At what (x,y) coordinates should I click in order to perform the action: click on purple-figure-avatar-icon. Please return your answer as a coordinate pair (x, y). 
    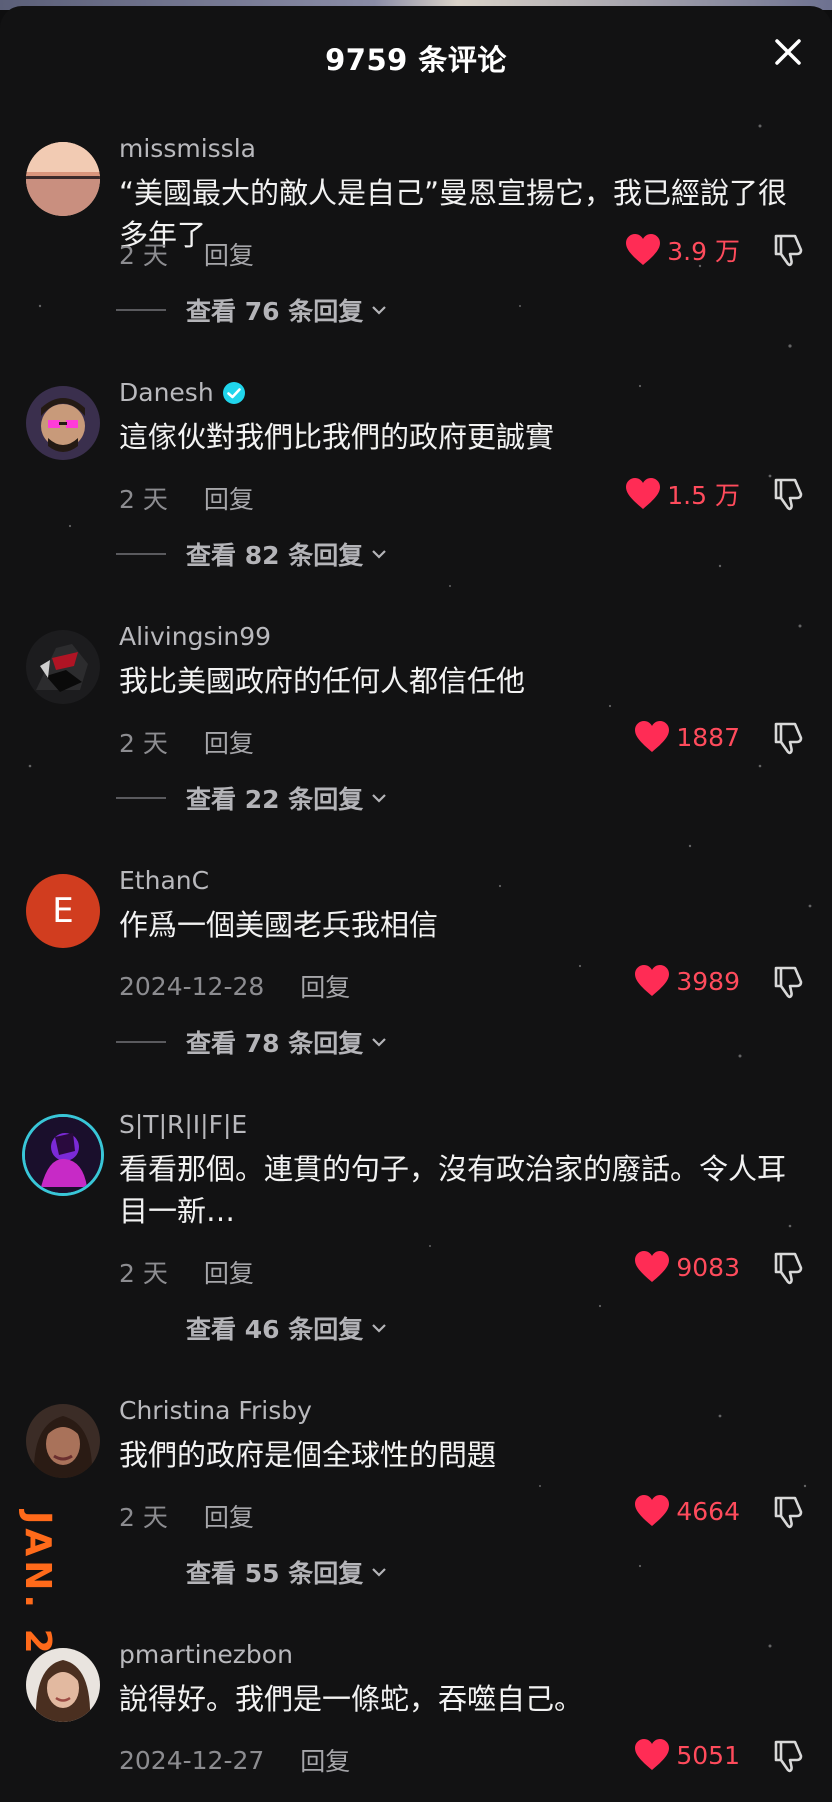
    Looking at the image, I should click on (63, 1155).